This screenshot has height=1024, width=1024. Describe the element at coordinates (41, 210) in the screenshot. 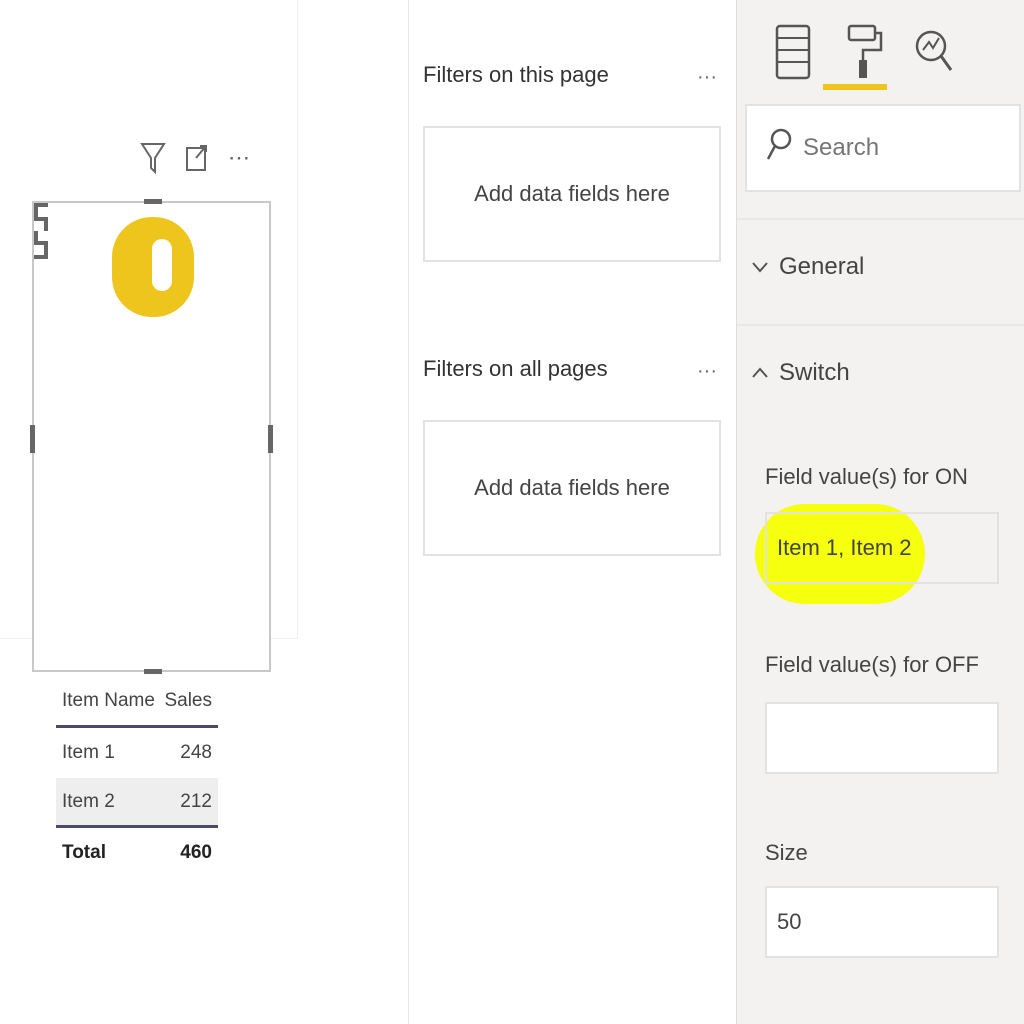

I see `resize-handle-top-left` at that location.